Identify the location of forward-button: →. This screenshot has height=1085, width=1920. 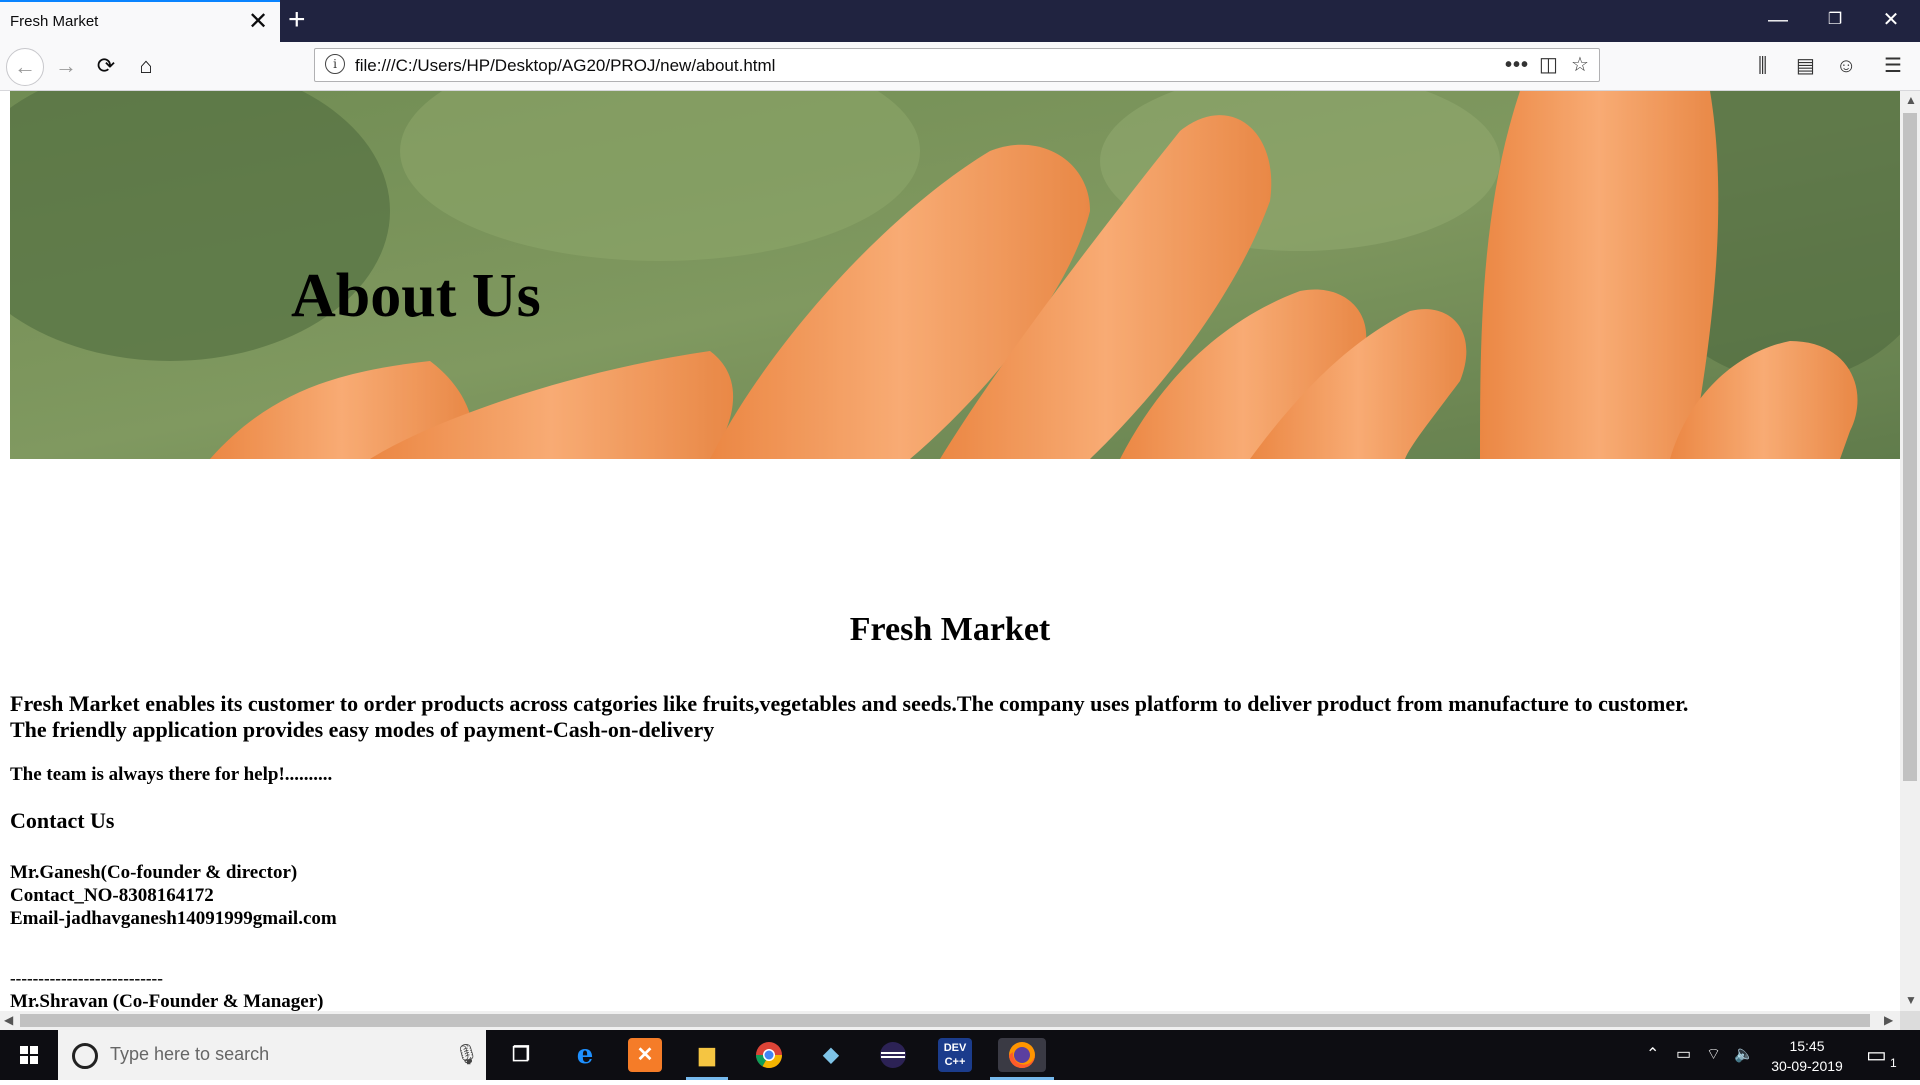
(66, 66).